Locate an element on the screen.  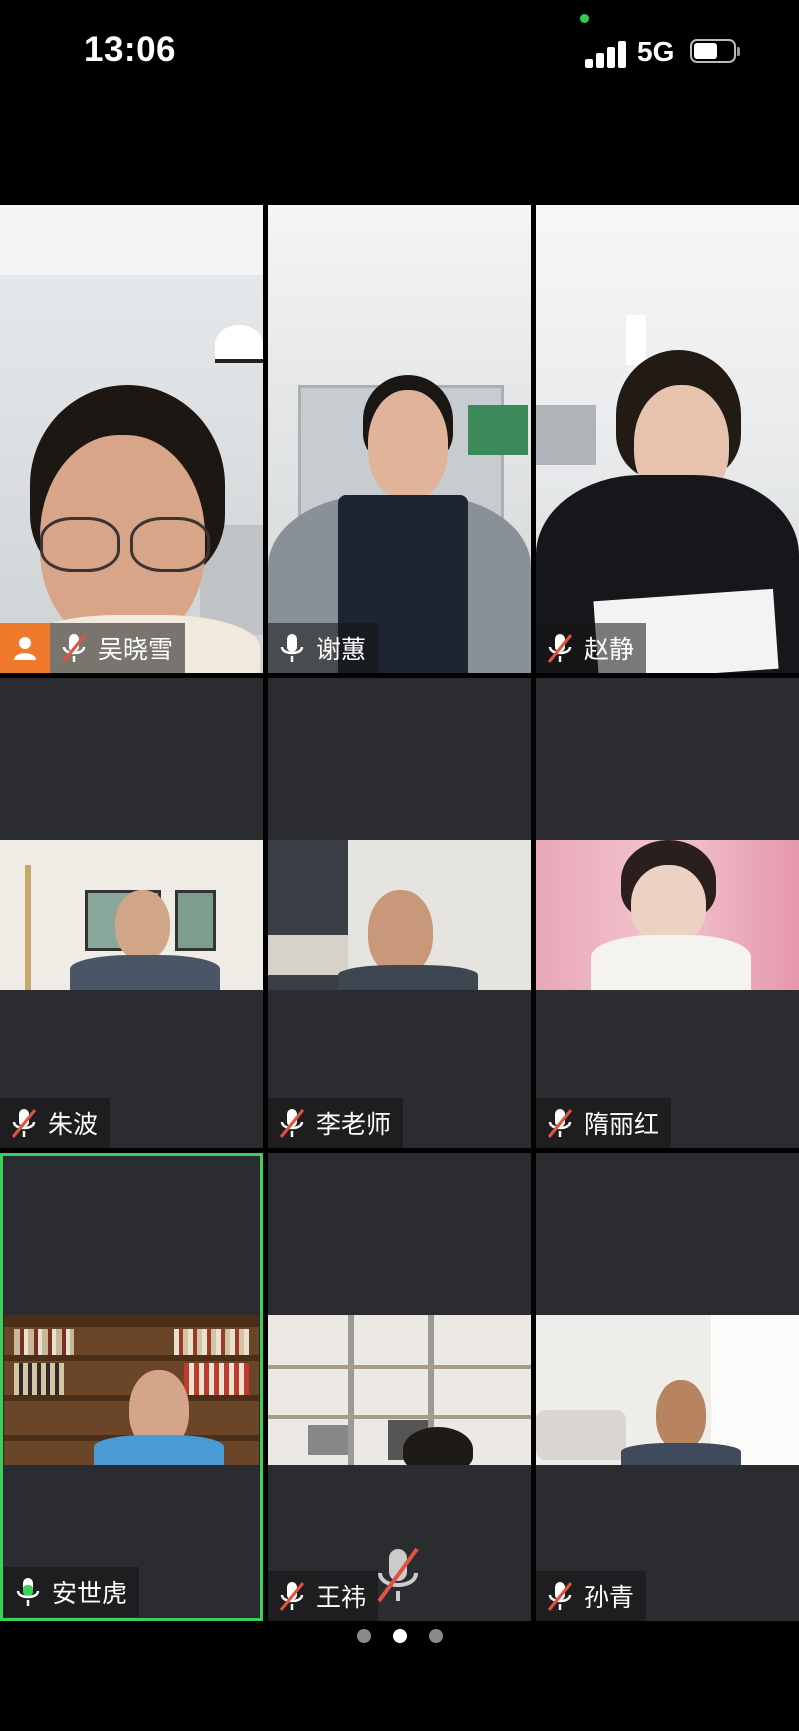
participant-tile: 谢蕙 is located at coordinates (399, 439).